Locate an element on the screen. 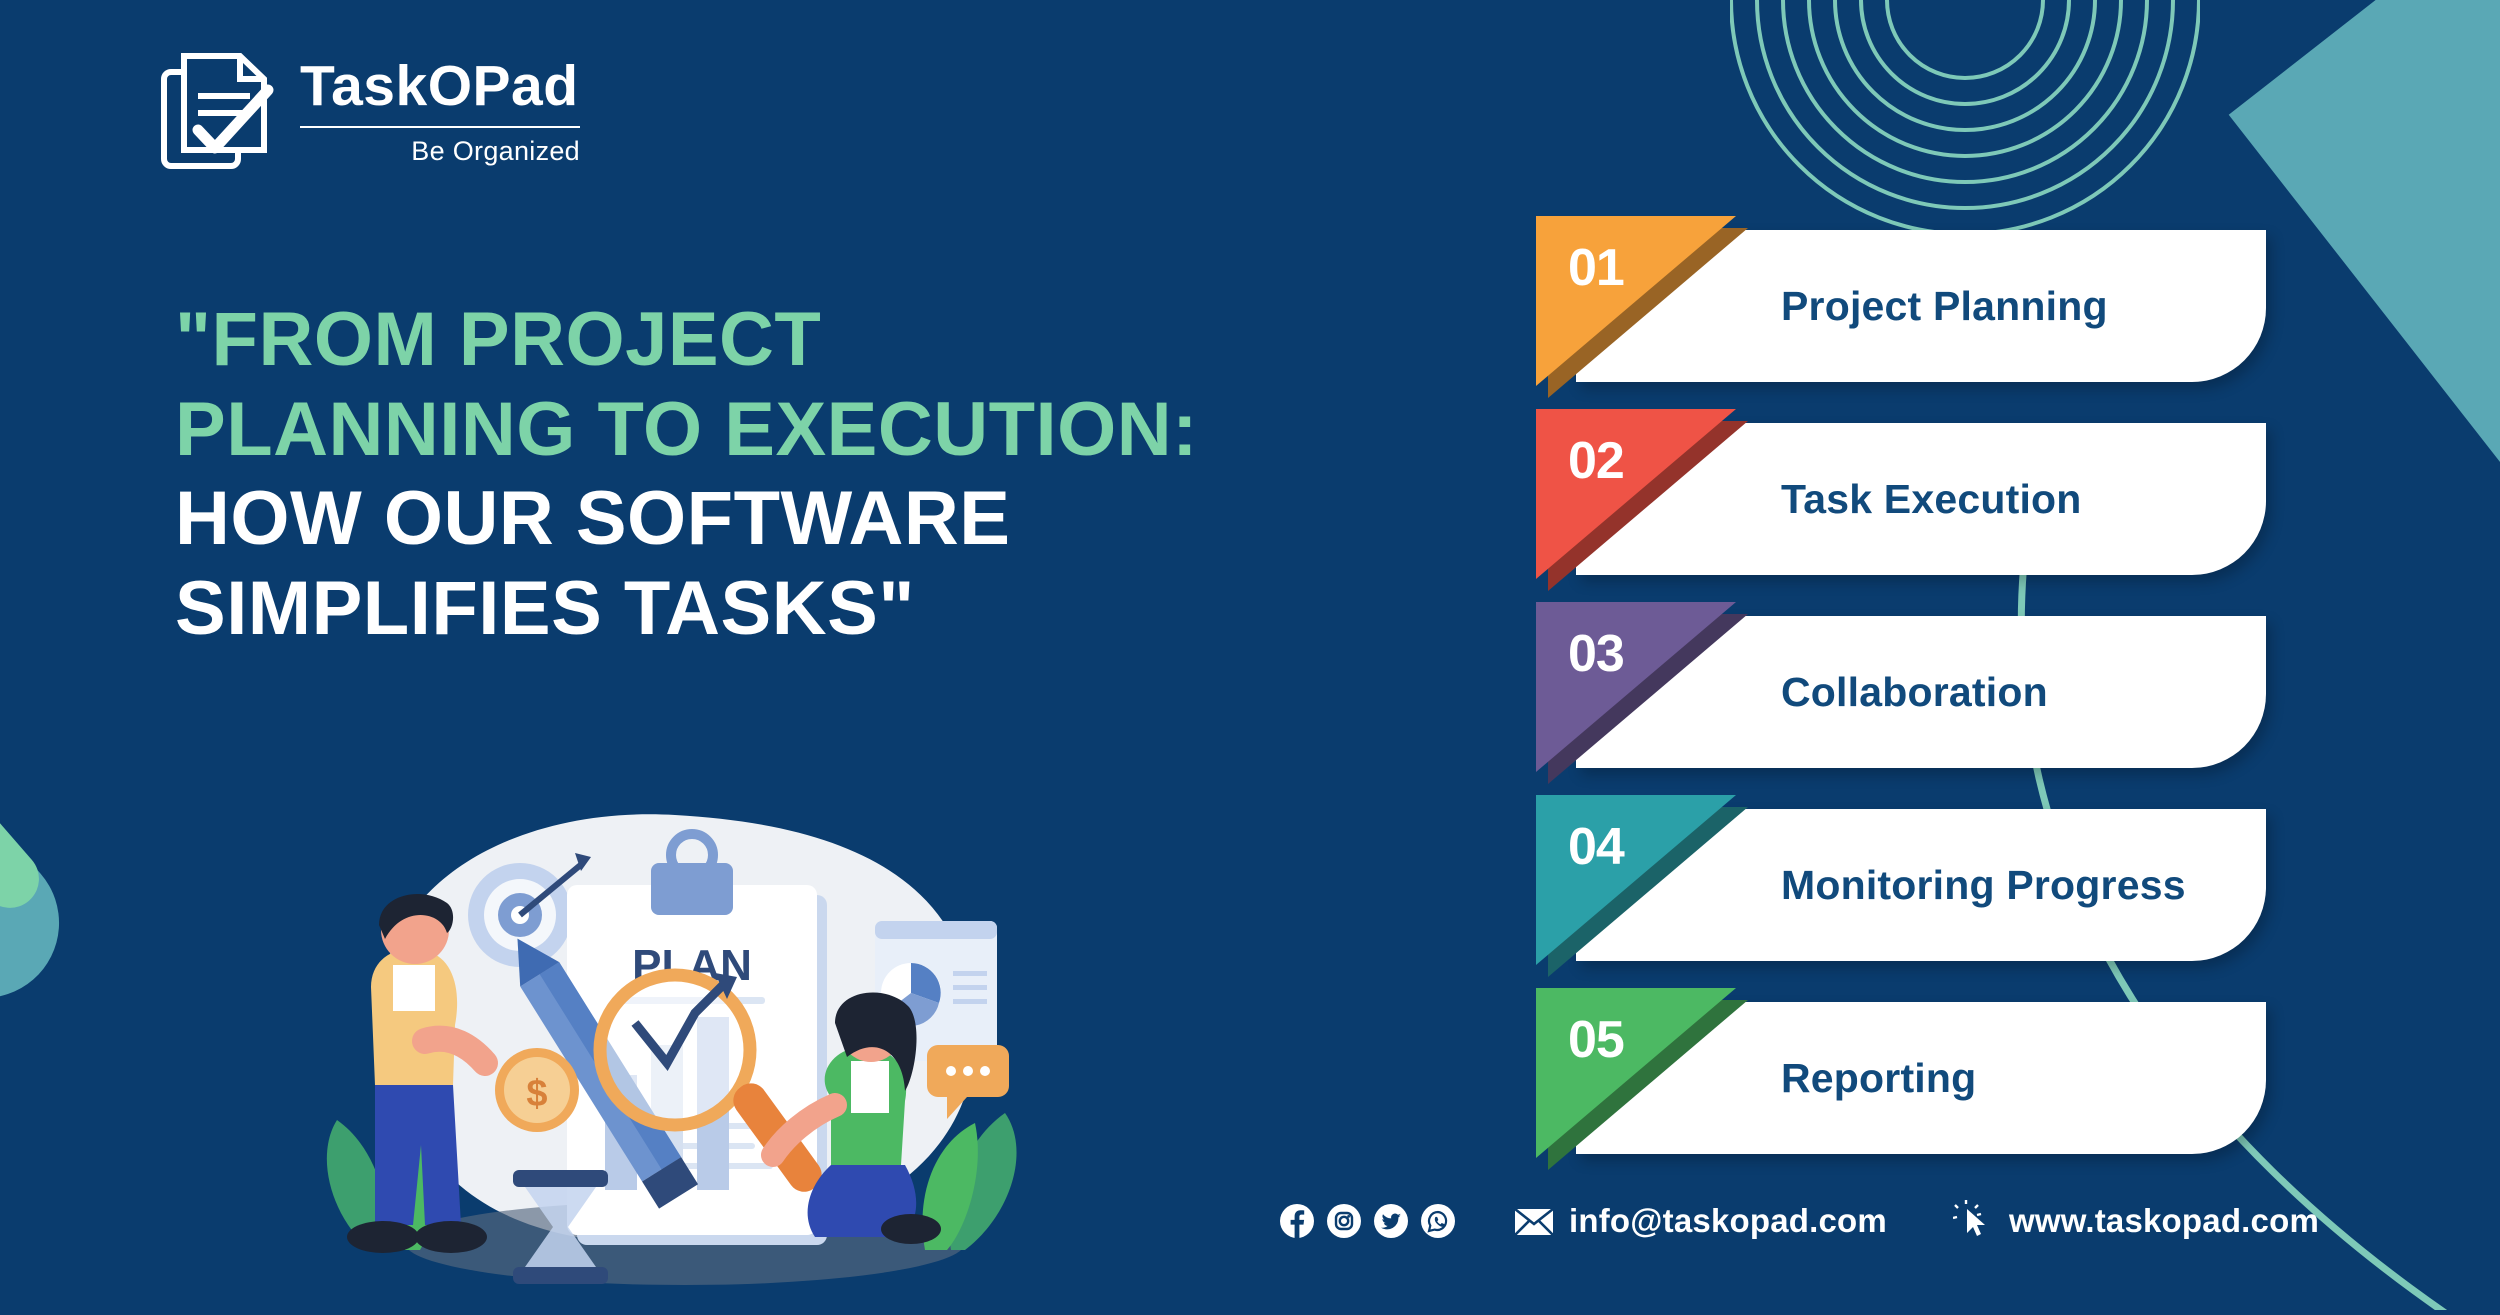  website-text: www.taskopad.com is located at coordinates (2163, 1220).